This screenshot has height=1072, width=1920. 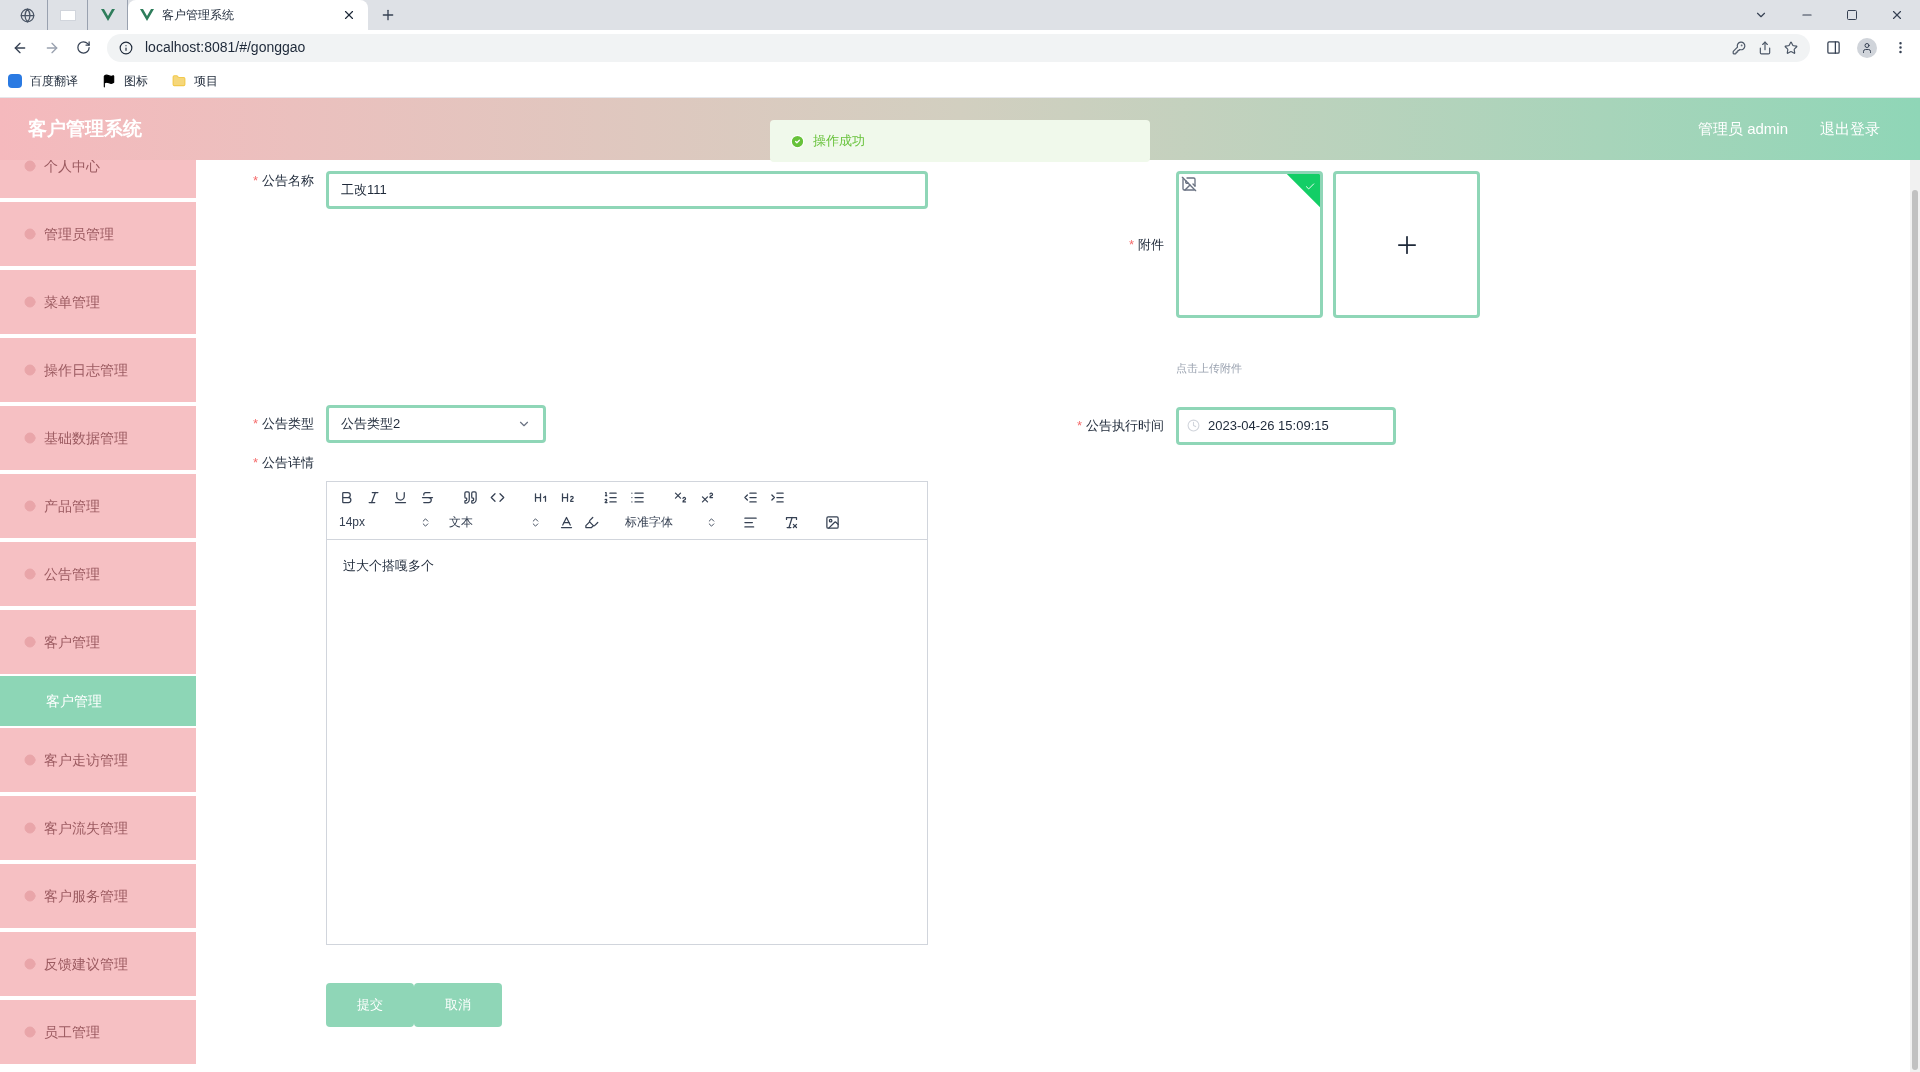 I want to click on profile-avatar, so click(x=1867, y=47).